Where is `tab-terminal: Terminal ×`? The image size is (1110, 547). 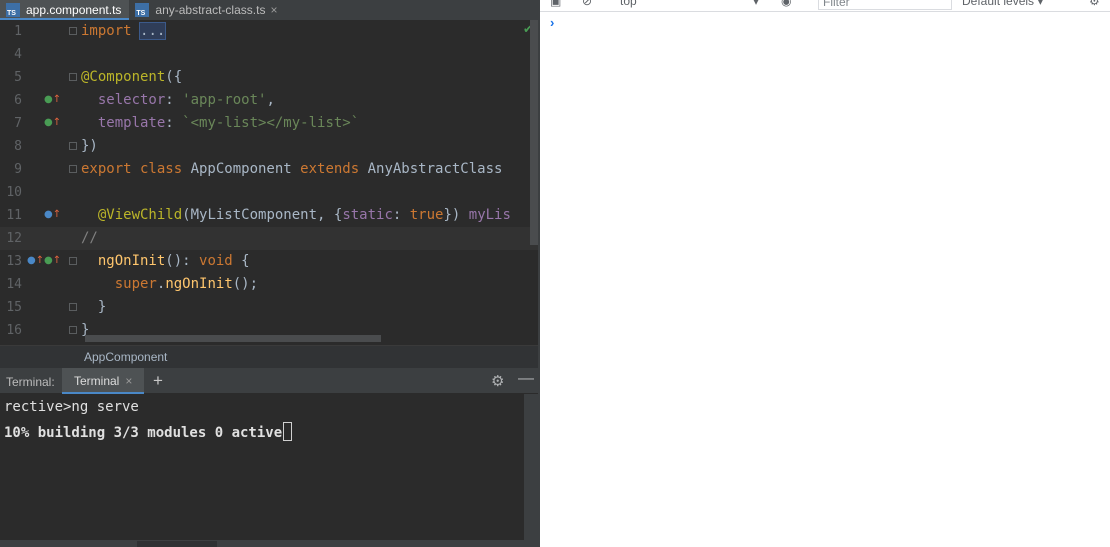
tab-terminal: Terminal × is located at coordinates (103, 381).